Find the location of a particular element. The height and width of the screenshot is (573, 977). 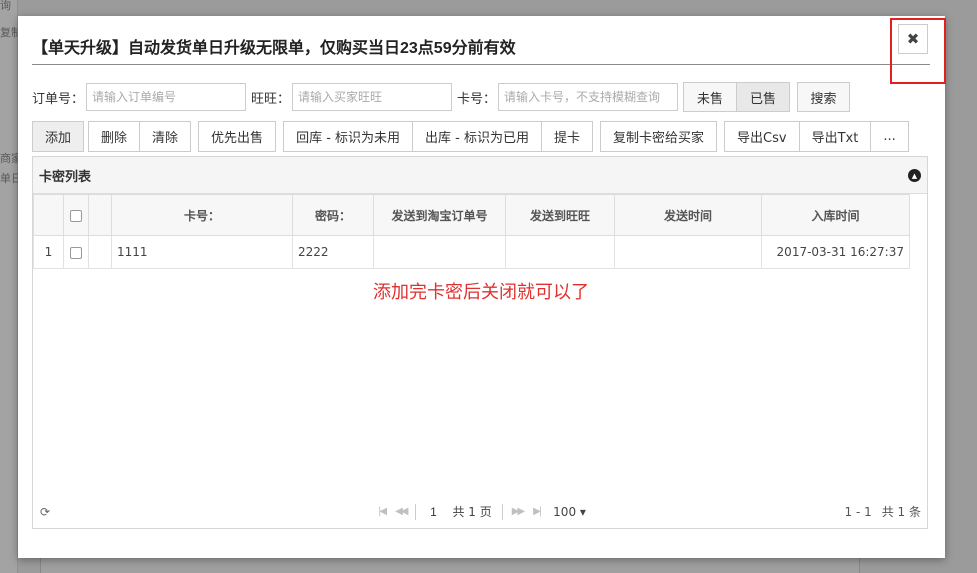

row-select-cell is located at coordinates (76, 252).